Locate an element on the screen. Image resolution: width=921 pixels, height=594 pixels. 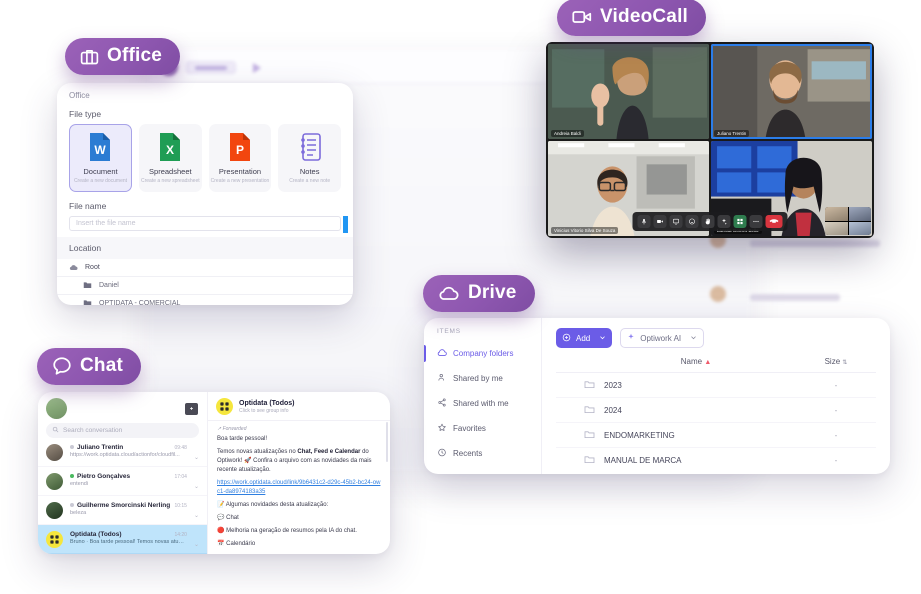
badge-drive-label: Drive is located at coordinates (492, 292).